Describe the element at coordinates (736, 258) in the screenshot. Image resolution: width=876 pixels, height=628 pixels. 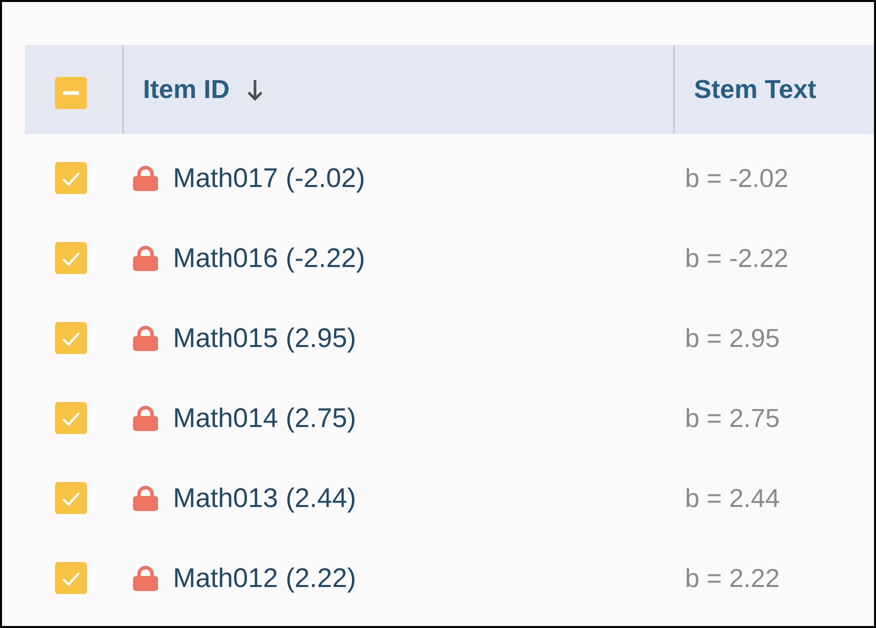
I see `stem-text: b = -2.22` at that location.